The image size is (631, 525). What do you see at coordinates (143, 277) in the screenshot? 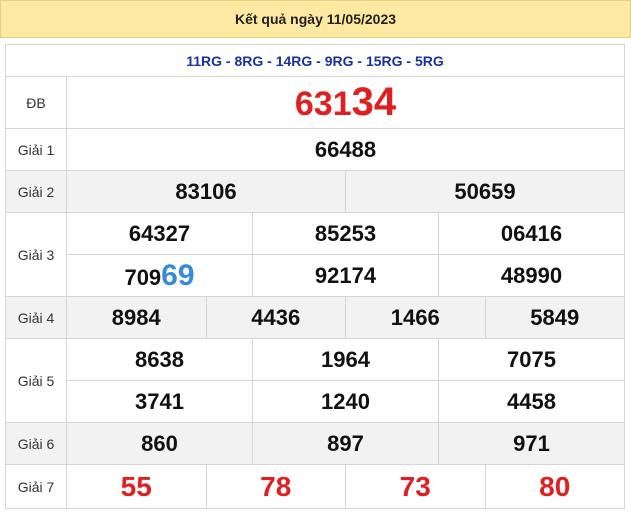
I see `prize-3-d-prefix: 709` at bounding box center [143, 277].